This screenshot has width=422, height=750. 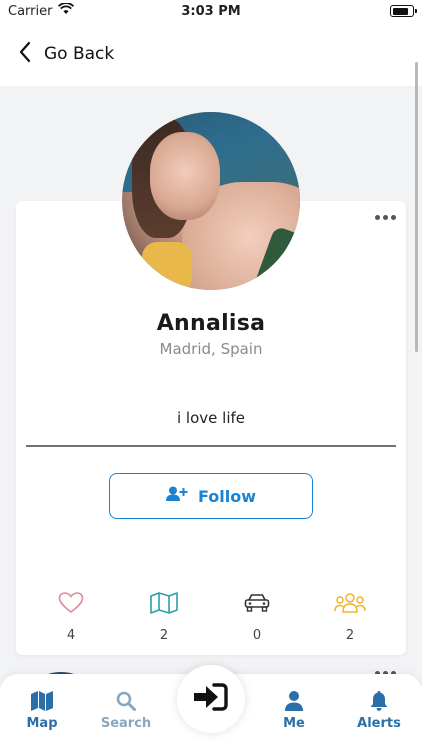 I want to click on go-back-label: Go Back, so click(x=79, y=54).